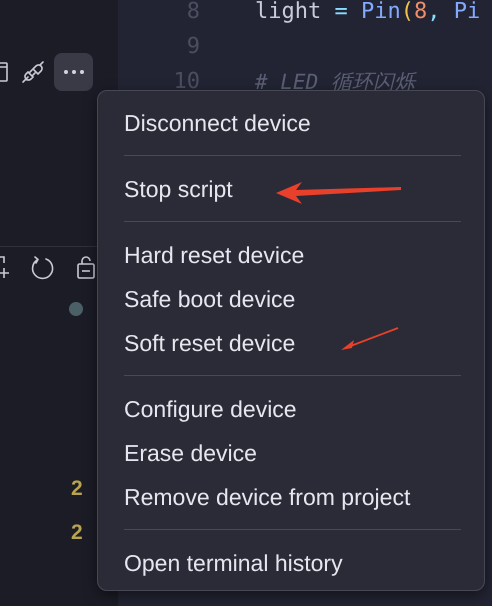 This screenshot has height=606, width=492. I want to click on code-line: light = Pin(8, Pi, so click(367, 12).